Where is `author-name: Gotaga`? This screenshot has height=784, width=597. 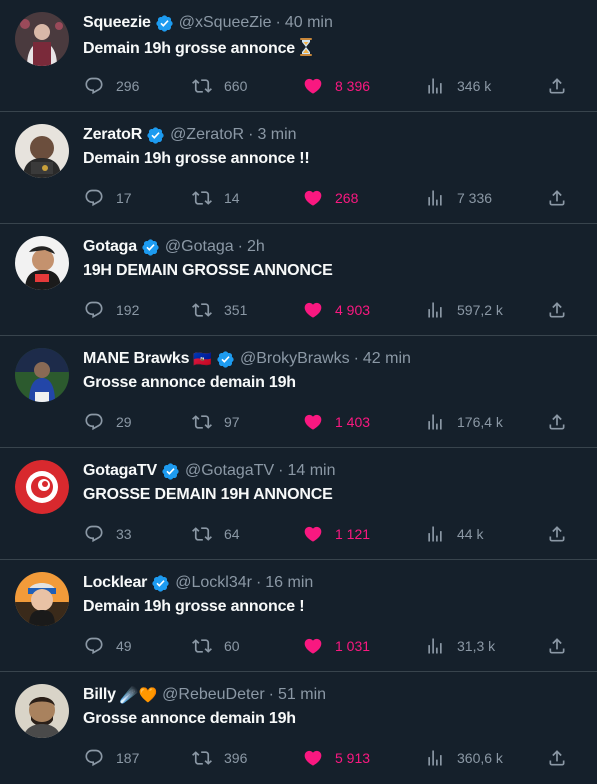 author-name: Gotaga is located at coordinates (110, 247).